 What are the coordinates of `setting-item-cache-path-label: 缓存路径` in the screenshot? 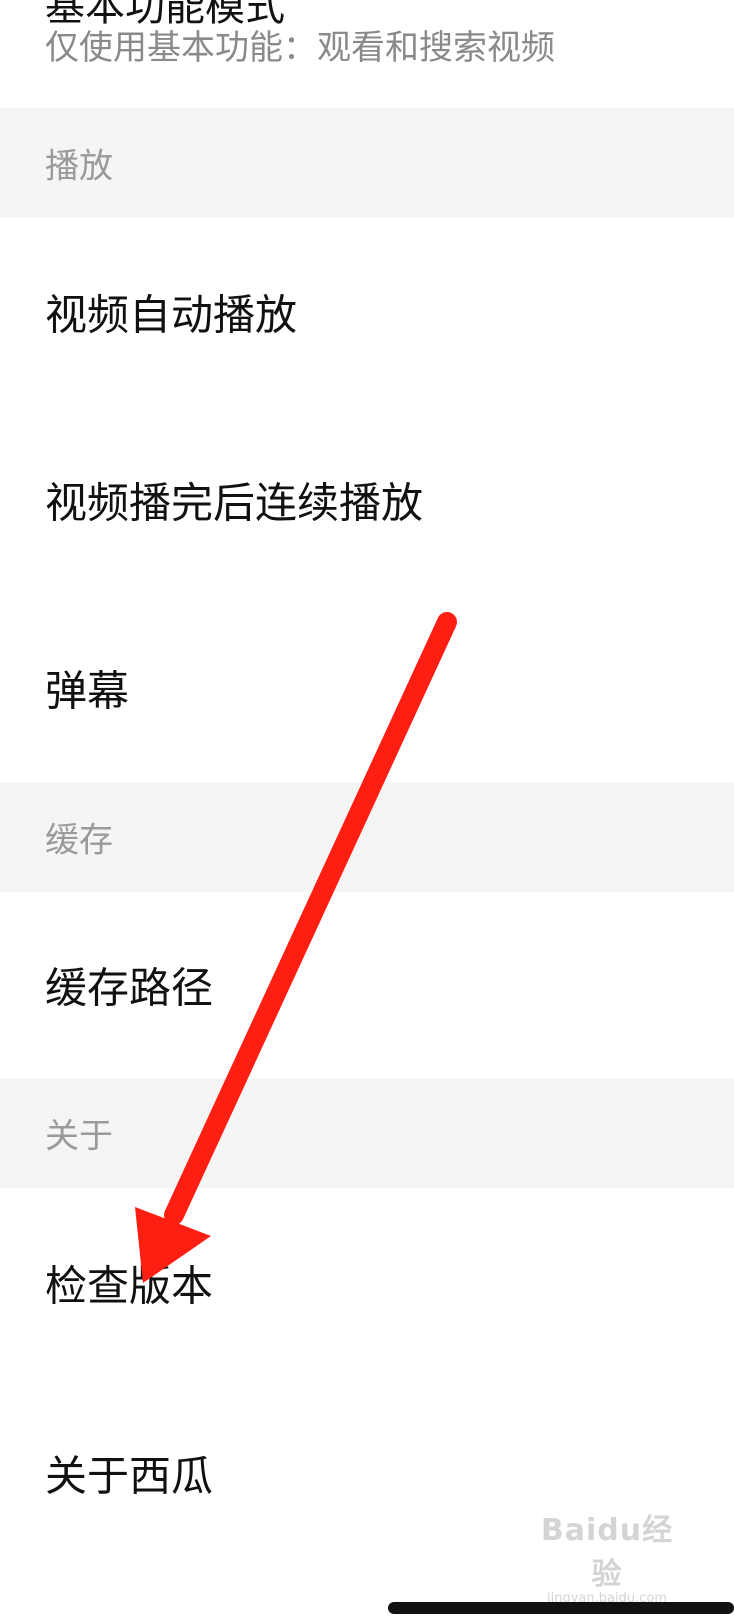 It's located at (129, 988).